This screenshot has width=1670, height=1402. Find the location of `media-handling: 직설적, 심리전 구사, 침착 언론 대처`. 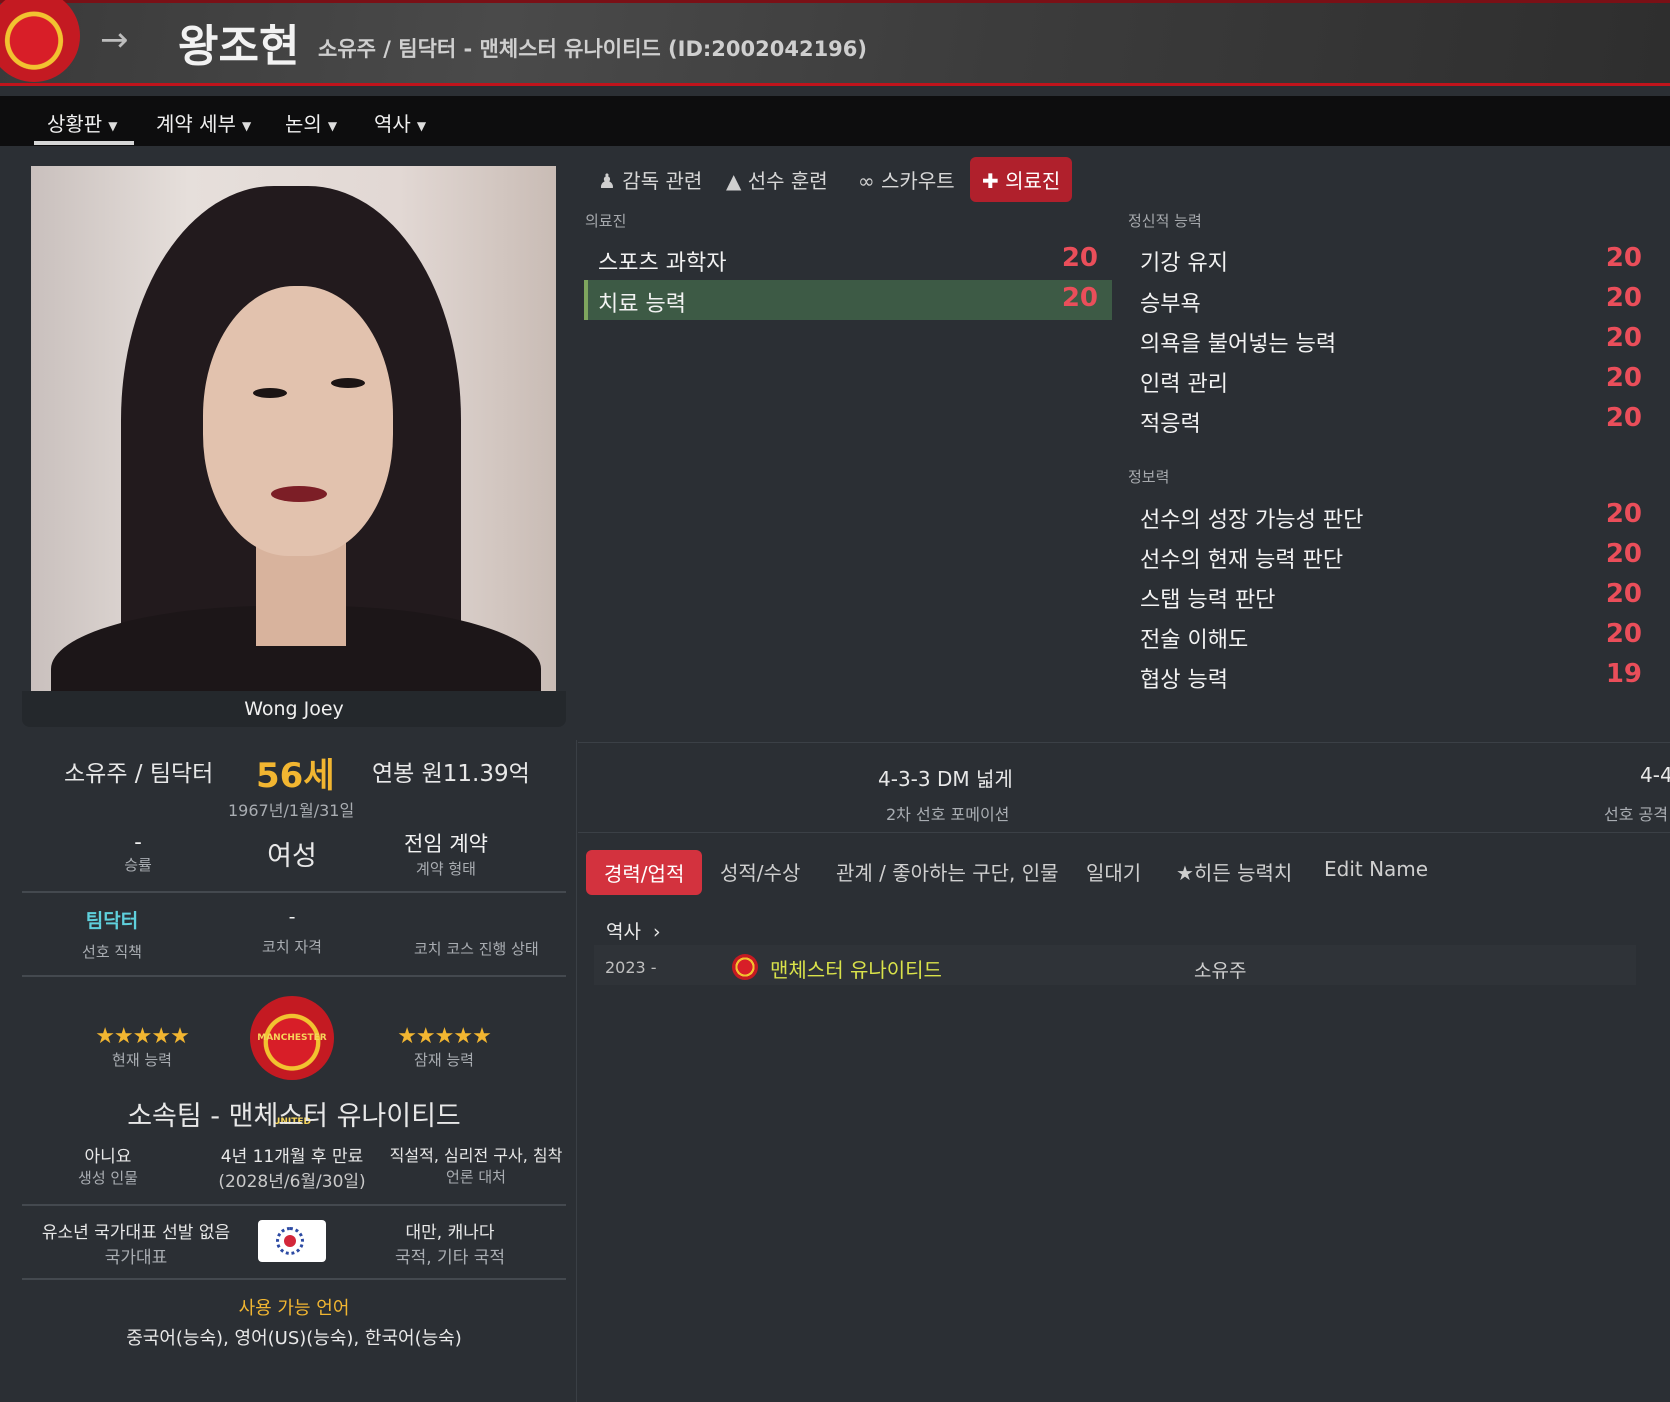

media-handling: 직설적, 심리전 구사, 침착 언론 대처 is located at coordinates (476, 1164).